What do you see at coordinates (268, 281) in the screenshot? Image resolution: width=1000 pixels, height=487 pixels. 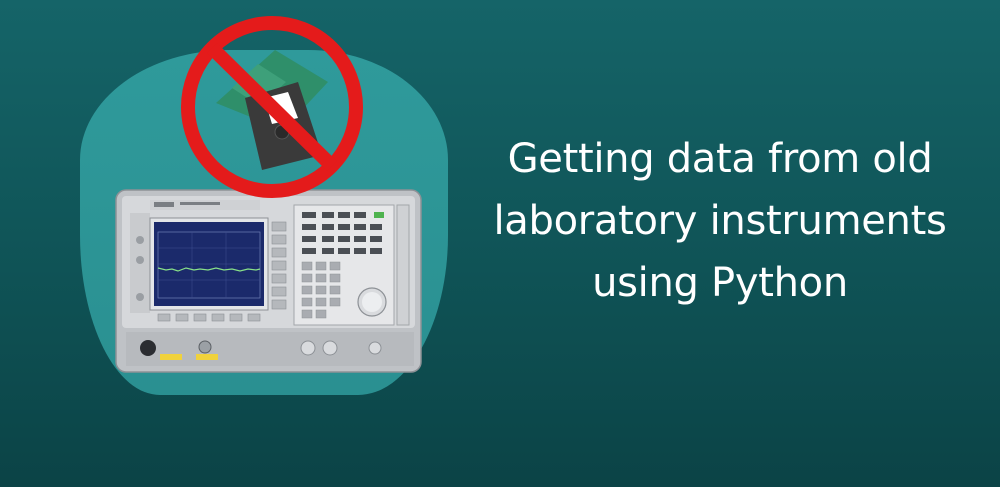 I see `spectrum-analyzer-image` at bounding box center [268, 281].